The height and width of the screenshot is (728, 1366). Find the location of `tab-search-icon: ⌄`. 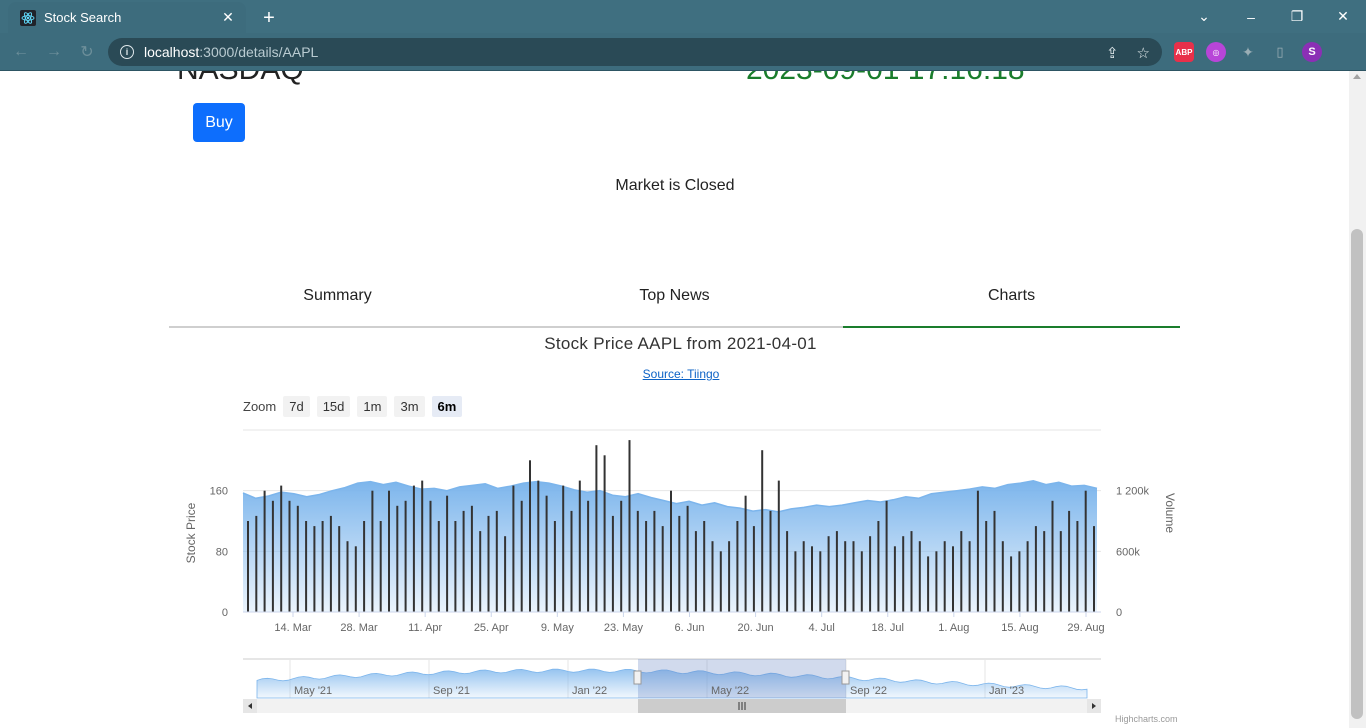

tab-search-icon: ⌄ is located at coordinates (1204, 16).